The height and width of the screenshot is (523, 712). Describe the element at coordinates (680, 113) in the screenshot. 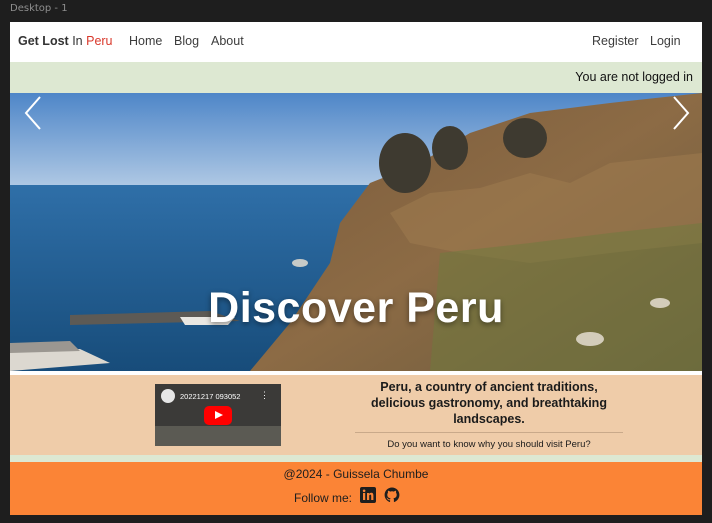

I see `carousel-next-icon` at that location.